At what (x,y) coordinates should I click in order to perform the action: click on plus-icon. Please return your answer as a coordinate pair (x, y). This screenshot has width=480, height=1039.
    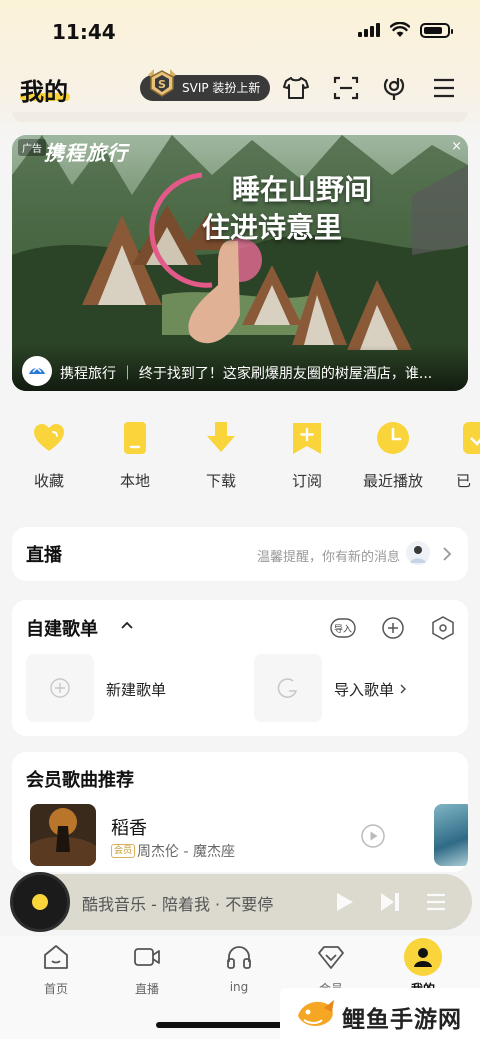
    Looking at the image, I should click on (60, 688).